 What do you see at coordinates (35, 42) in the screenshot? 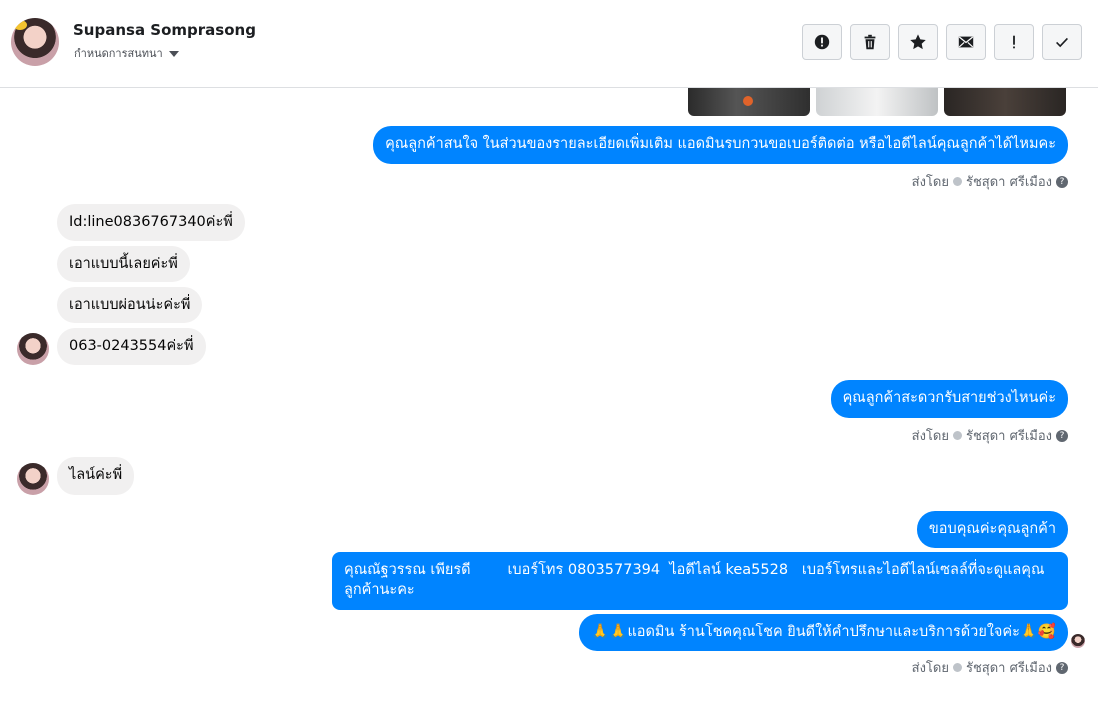
I see `contact-avatar` at bounding box center [35, 42].